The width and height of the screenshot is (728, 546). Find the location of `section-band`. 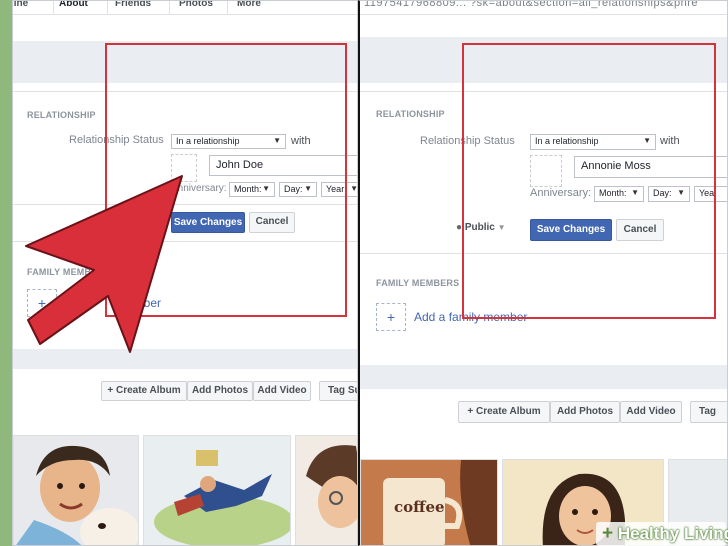

section-band is located at coordinates (543, 377).